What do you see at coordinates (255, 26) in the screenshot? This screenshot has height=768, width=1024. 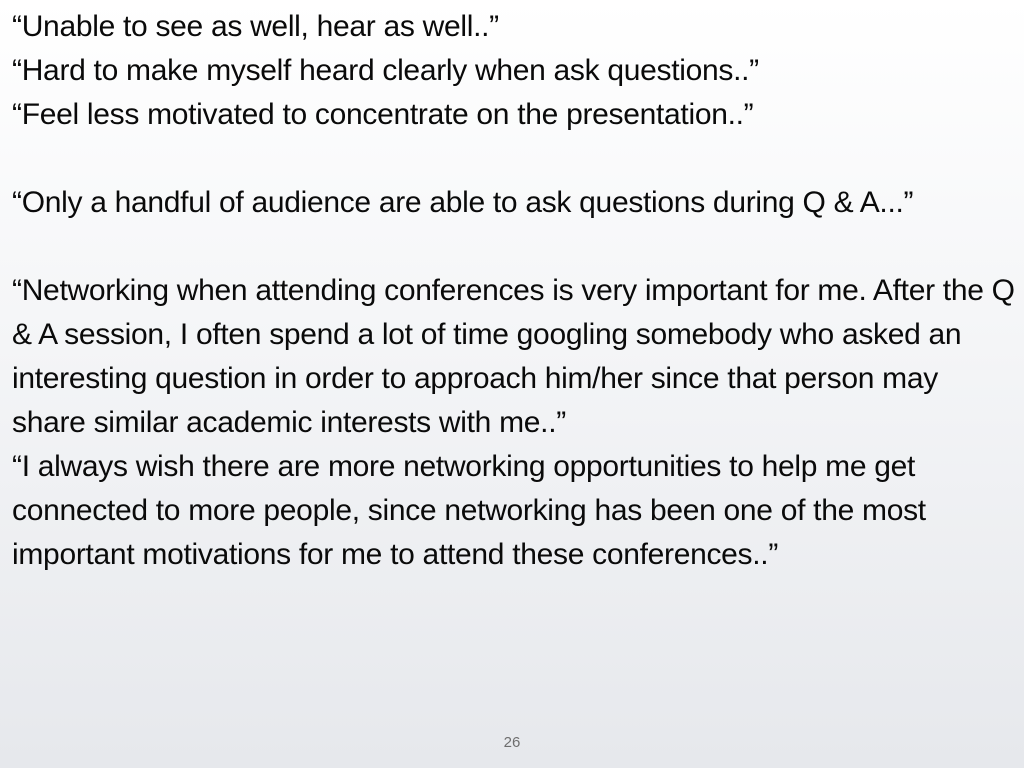 I see `quote-see-hear: “Unable to see as well, hear as well..”` at bounding box center [255, 26].